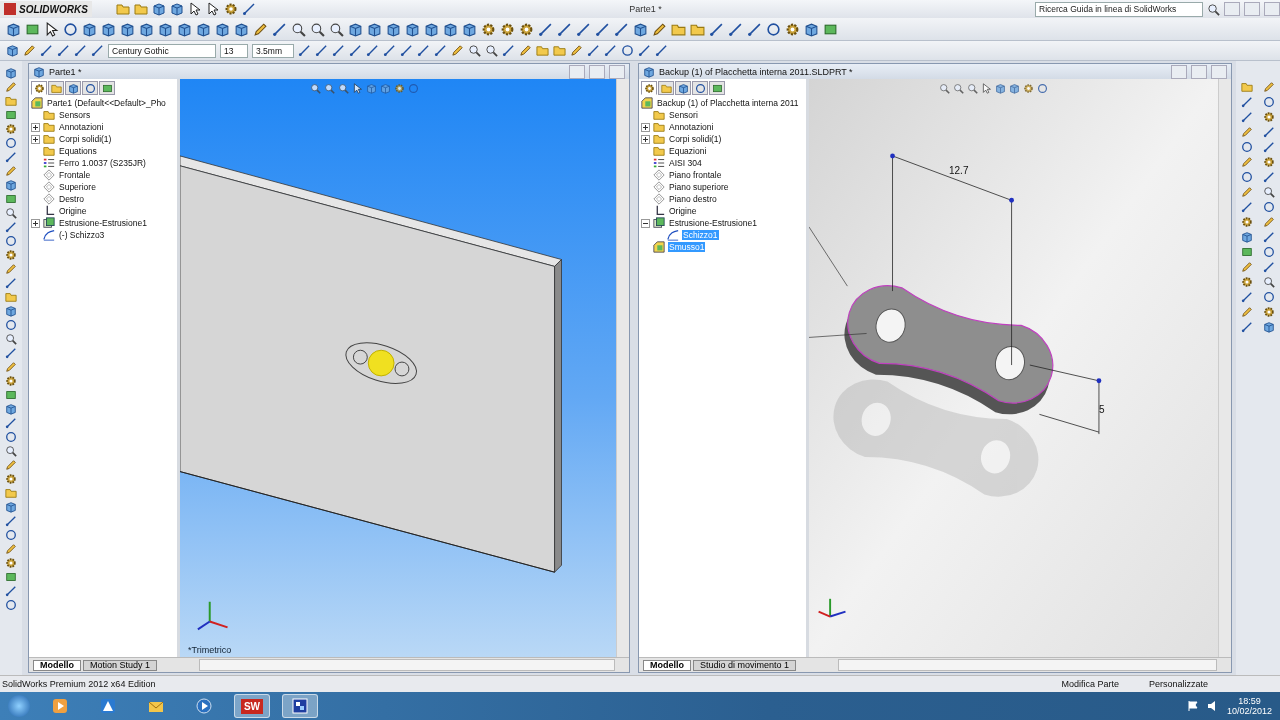 The image size is (1280, 720). Describe the element at coordinates (300, 706) in the screenshot. I see `taskbar-button` at that location.